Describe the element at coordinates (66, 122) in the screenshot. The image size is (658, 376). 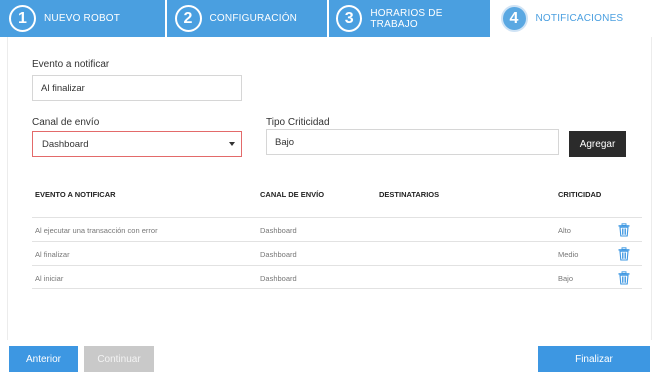
I see `canal-label: Canal de envío` at that location.